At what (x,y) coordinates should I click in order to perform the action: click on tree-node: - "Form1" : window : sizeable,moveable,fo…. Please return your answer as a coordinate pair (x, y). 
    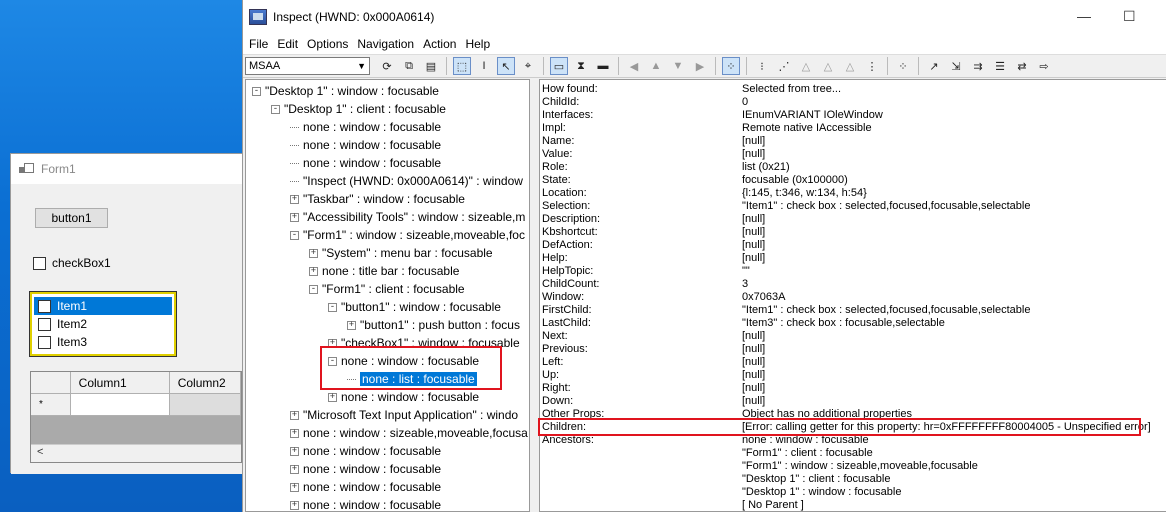
    Looking at the image, I should click on (407, 235).